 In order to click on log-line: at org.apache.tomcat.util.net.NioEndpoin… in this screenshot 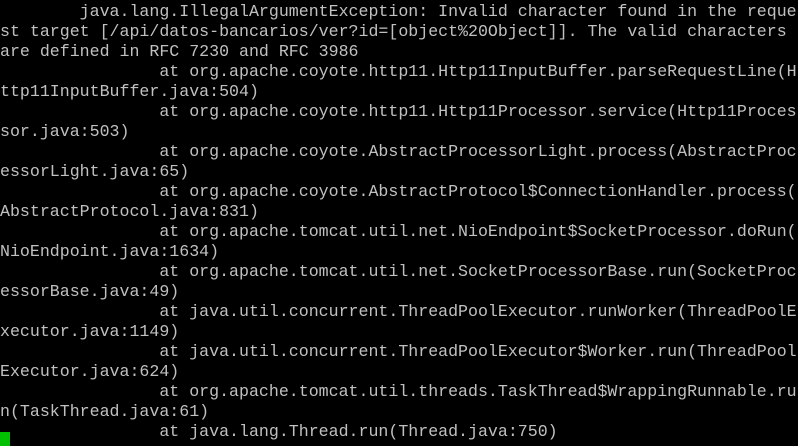, I will do `click(398, 231)`.